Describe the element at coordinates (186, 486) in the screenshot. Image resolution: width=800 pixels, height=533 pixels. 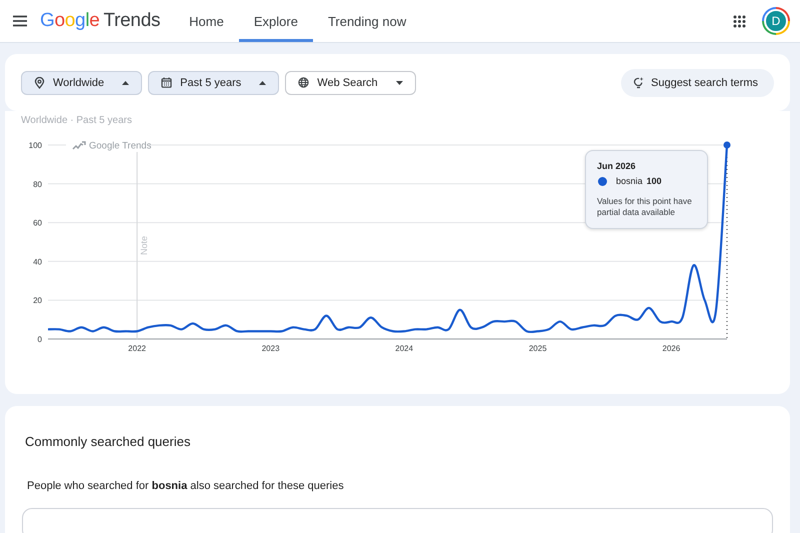
I see `section-description: People who searched for bosnia also searched for these queries` at that location.